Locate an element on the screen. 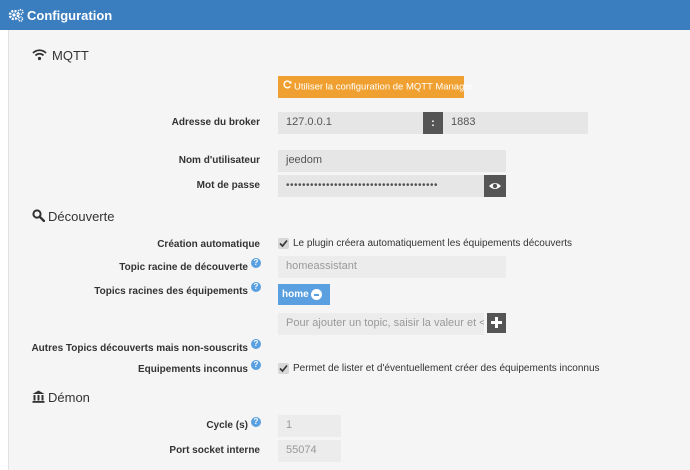 This screenshot has height=470, width=690. add-topic-button is located at coordinates (496, 323).